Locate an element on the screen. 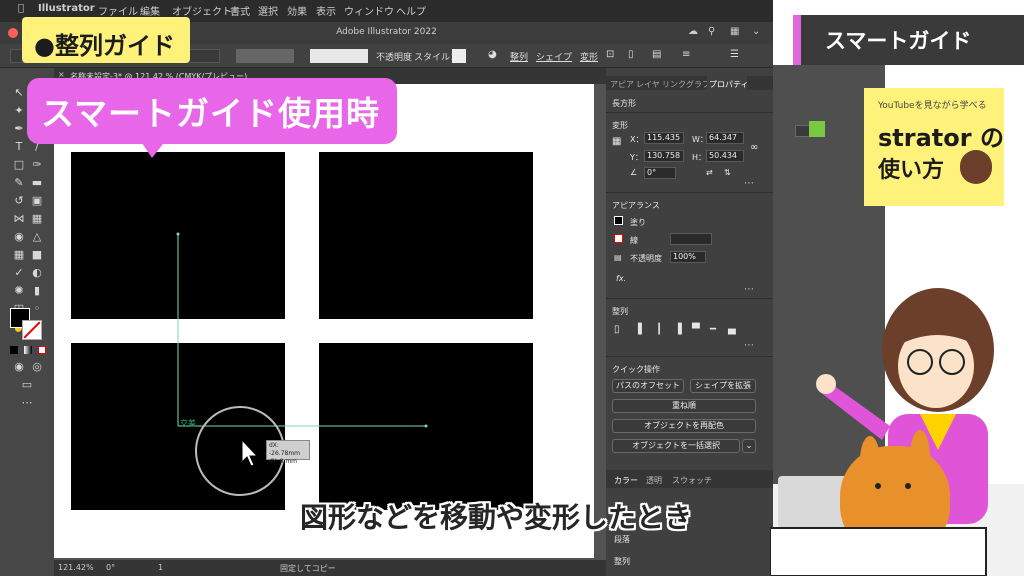 The height and width of the screenshot is (576, 1024). menu-object: オブジェクト is located at coordinates (202, 10).